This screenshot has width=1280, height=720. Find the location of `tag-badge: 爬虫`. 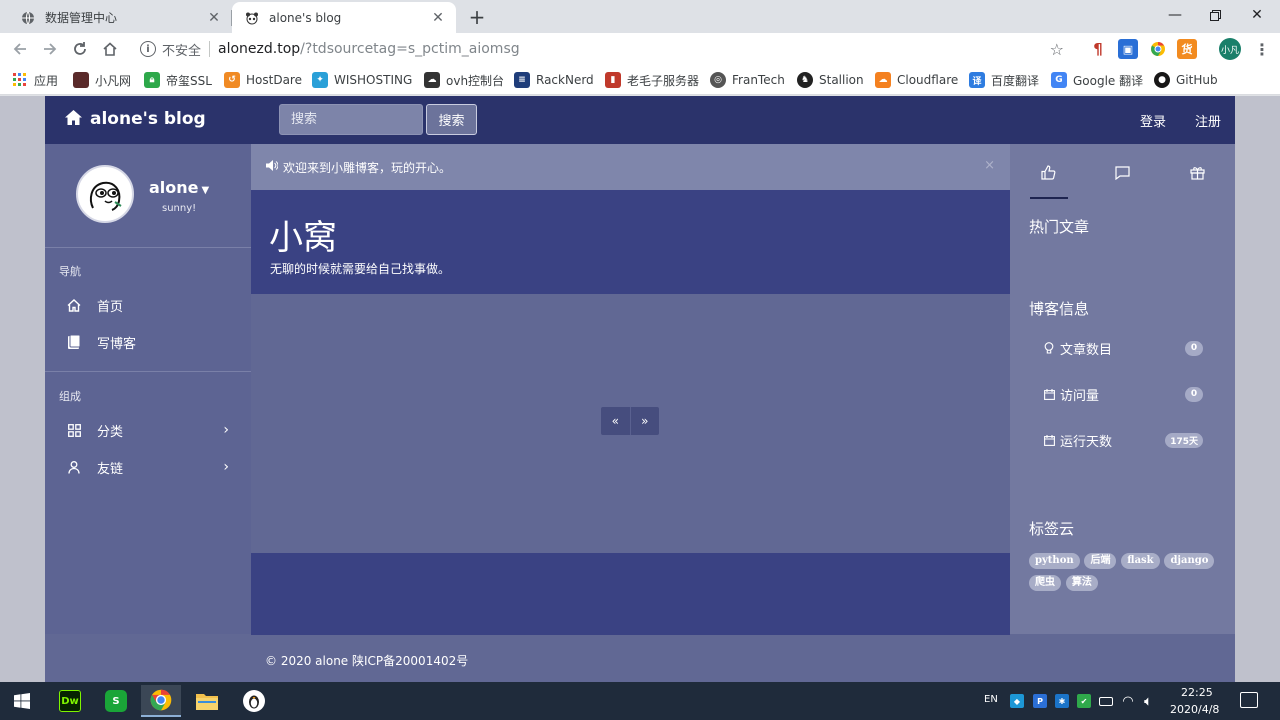

tag-badge: 爬虫 is located at coordinates (1045, 583).